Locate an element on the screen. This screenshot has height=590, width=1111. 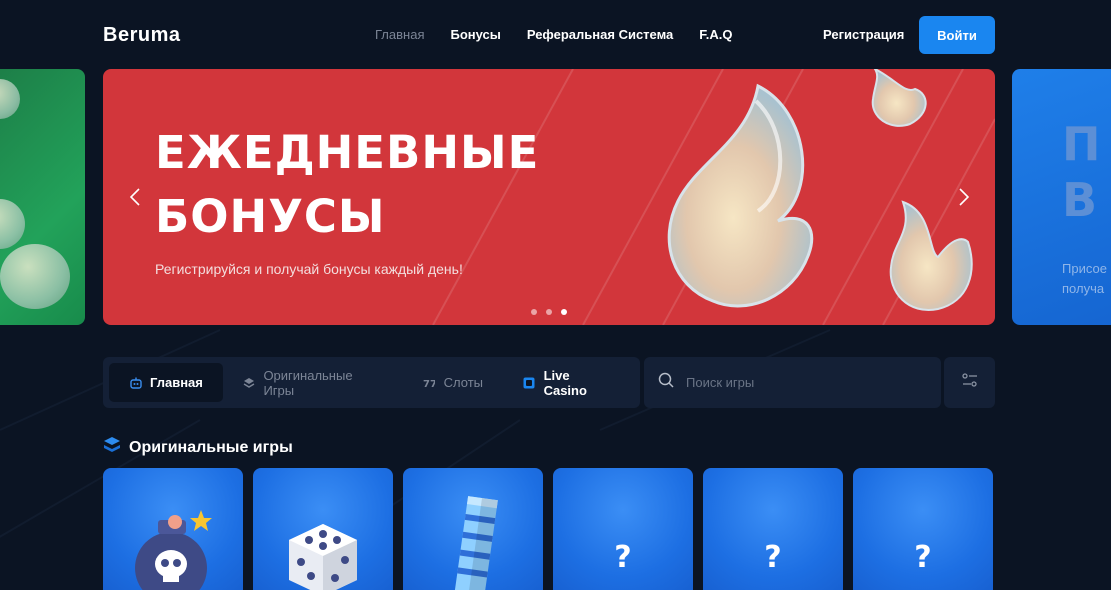
register-link: Регистрация is located at coordinates (863, 34).